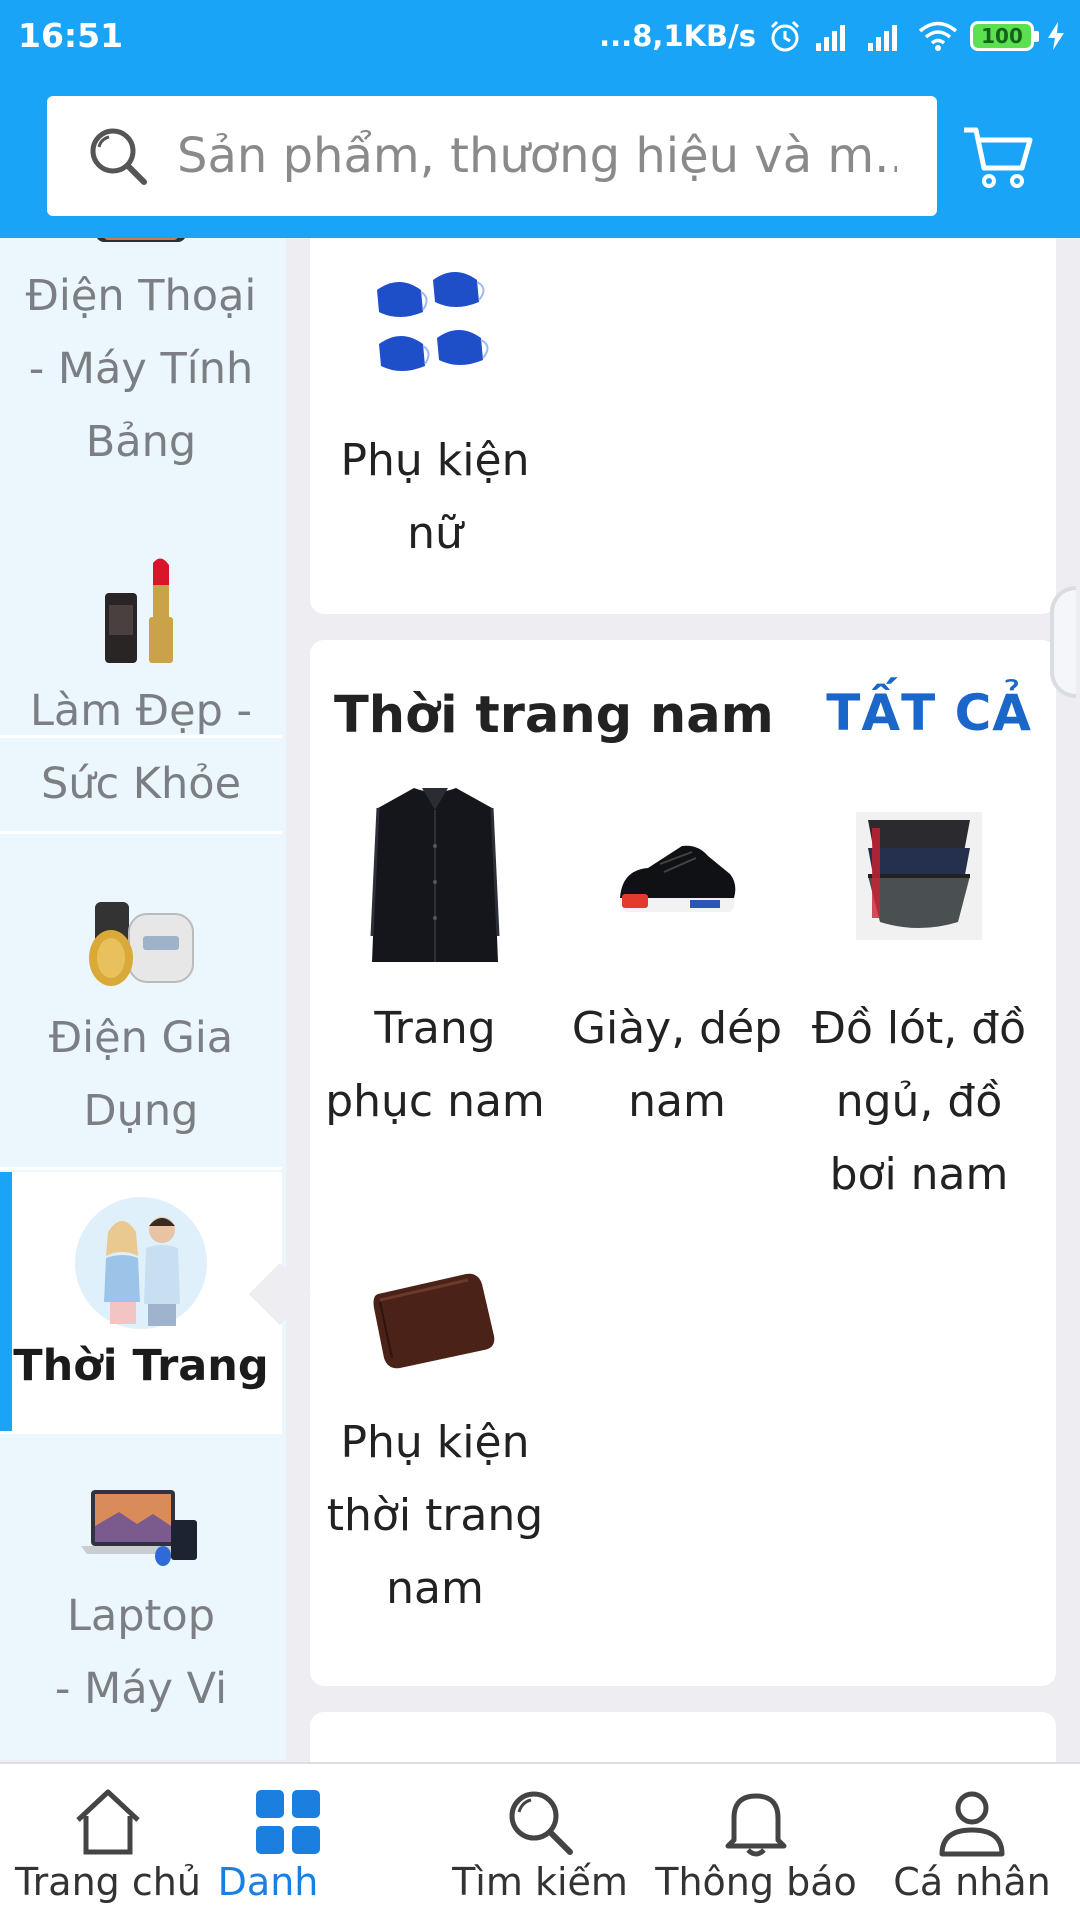 The height and width of the screenshot is (1920, 1080). Describe the element at coordinates (141, 667) in the screenshot. I see `sidebar-item-lam-dep: Làm Đẹp - Sức Khỏe` at that location.